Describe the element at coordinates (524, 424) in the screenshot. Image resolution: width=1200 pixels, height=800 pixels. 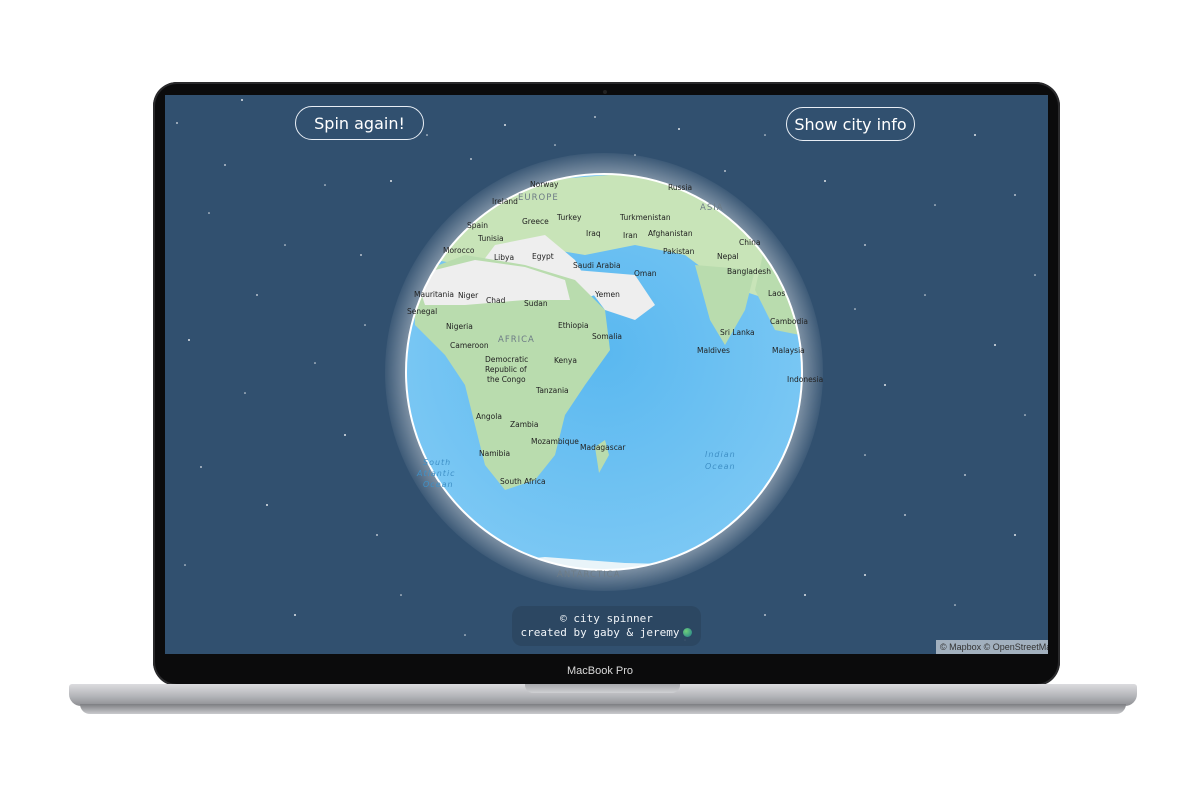
I see `map-label: Zambia` at that location.